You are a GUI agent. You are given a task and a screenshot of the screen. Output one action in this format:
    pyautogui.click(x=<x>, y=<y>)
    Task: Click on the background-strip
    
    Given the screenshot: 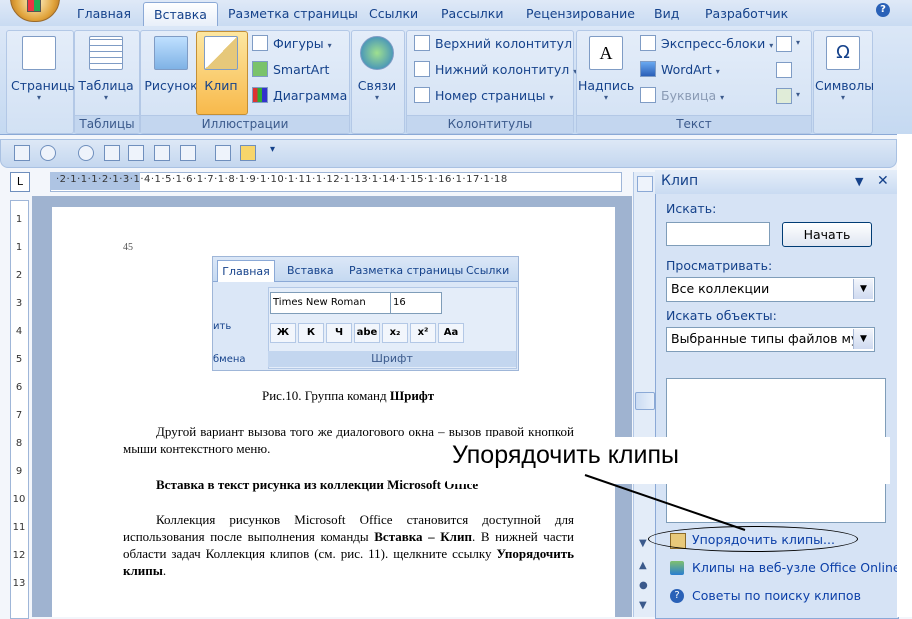 What is the action you would take?
    pyautogui.click(x=904, y=375)
    